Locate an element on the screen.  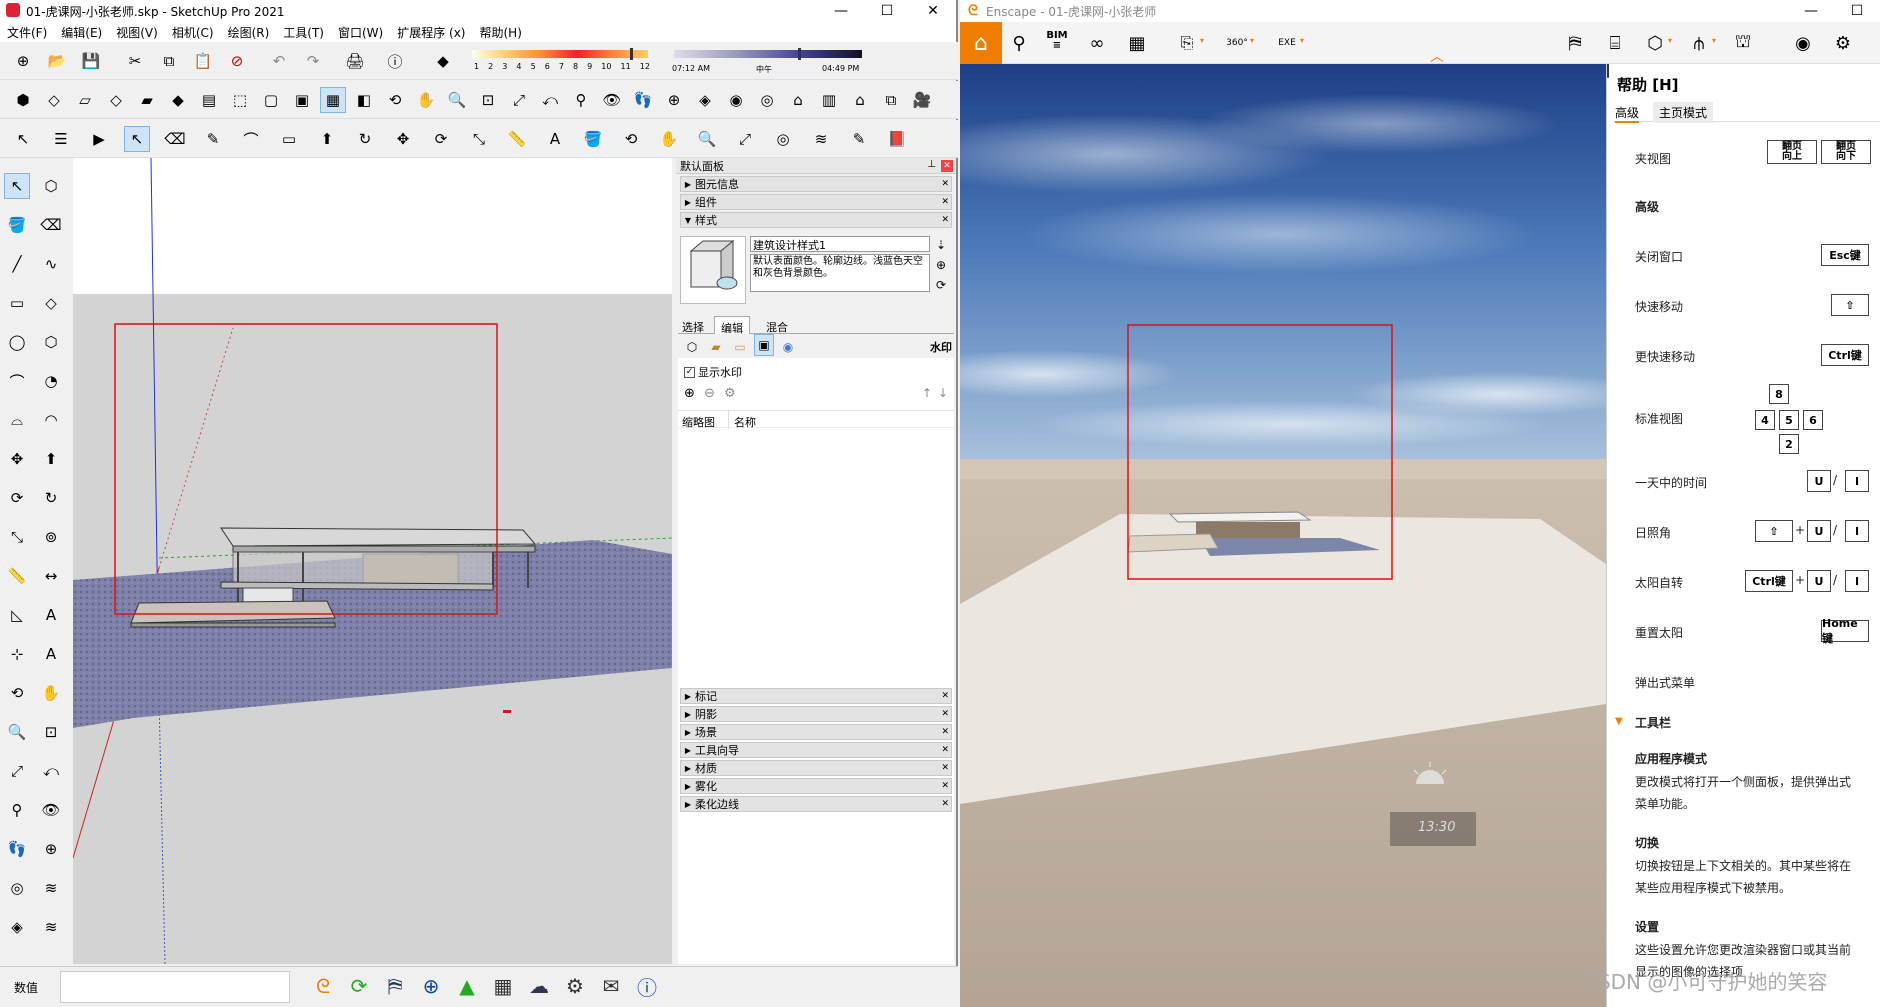
cube-iso-icon: ⬢ is located at coordinates (23, 100).